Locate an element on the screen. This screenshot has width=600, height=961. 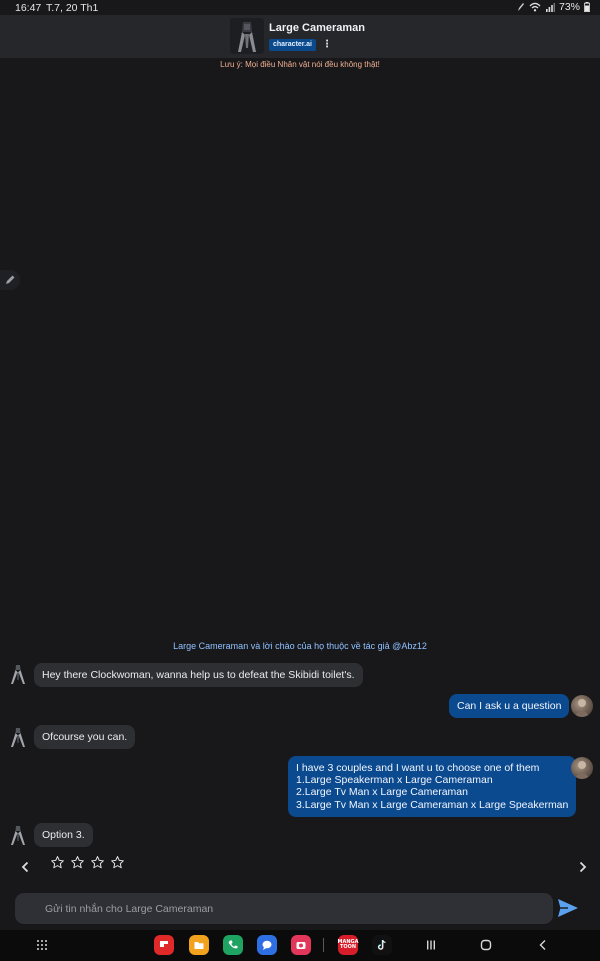
status-time: 16:47 is located at coordinates (28, 8).